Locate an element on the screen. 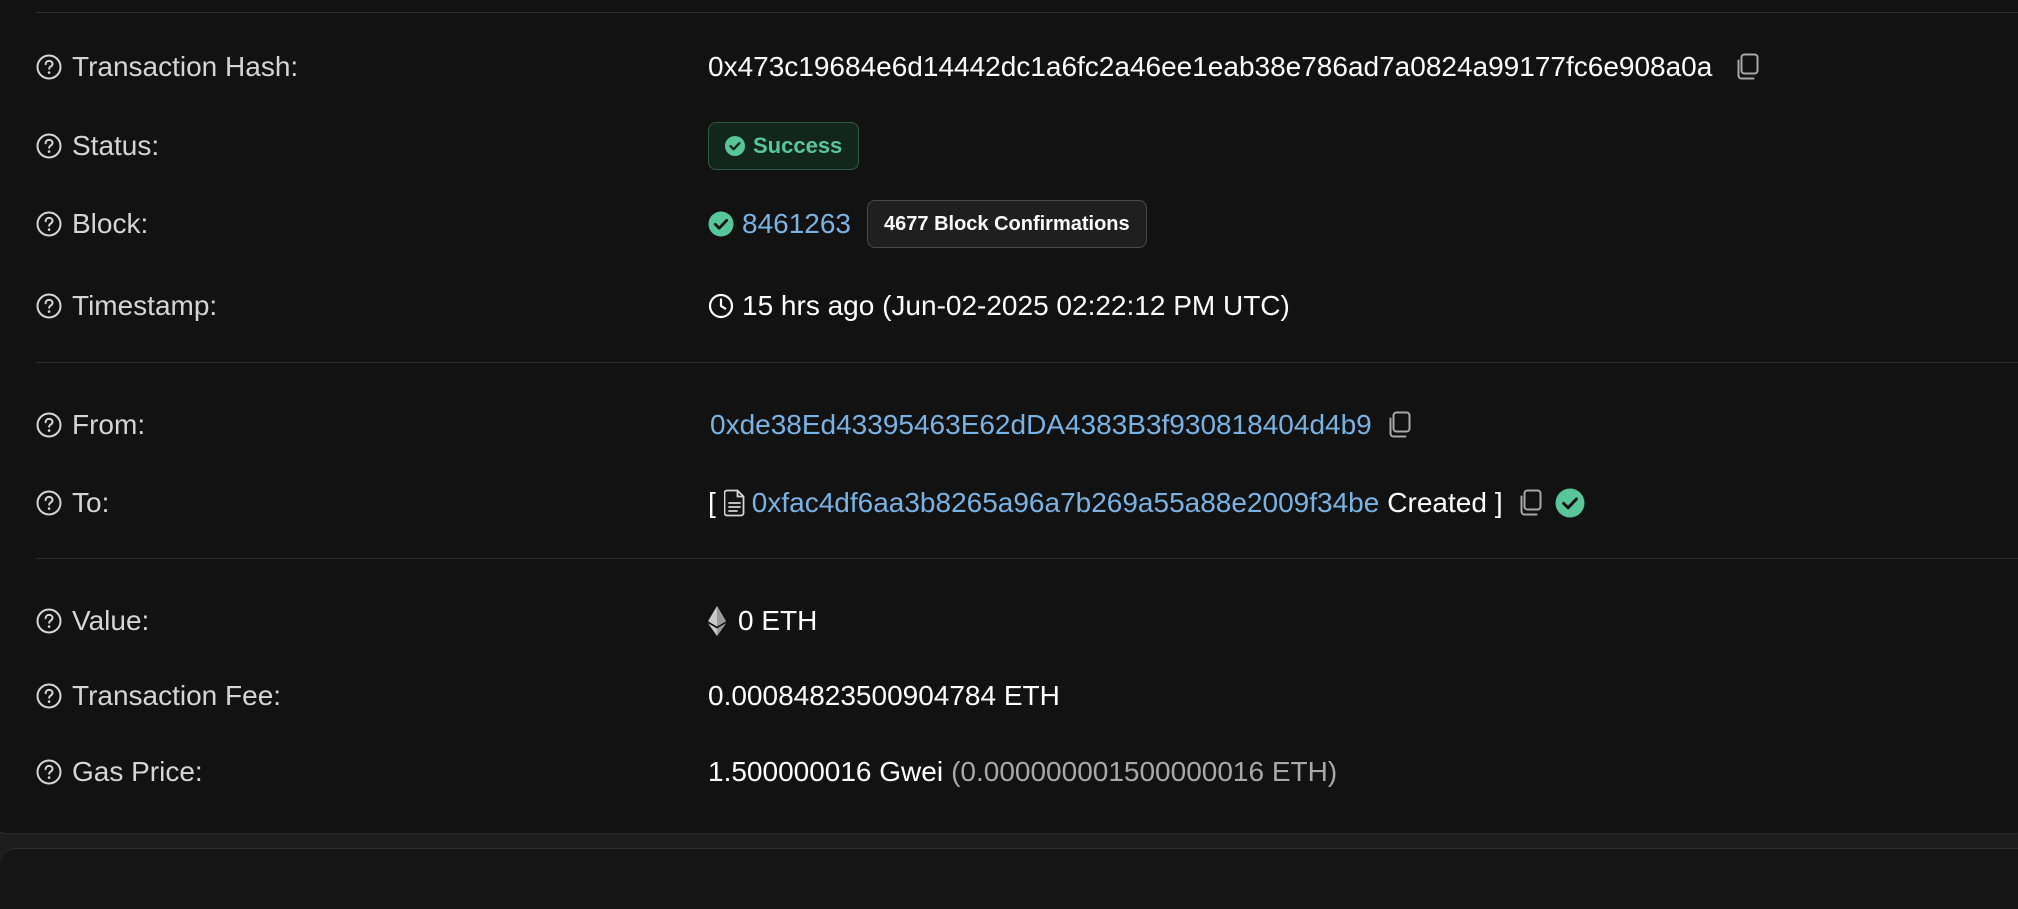 This screenshot has width=2018, height=909. label-to: To: is located at coordinates (72, 503).